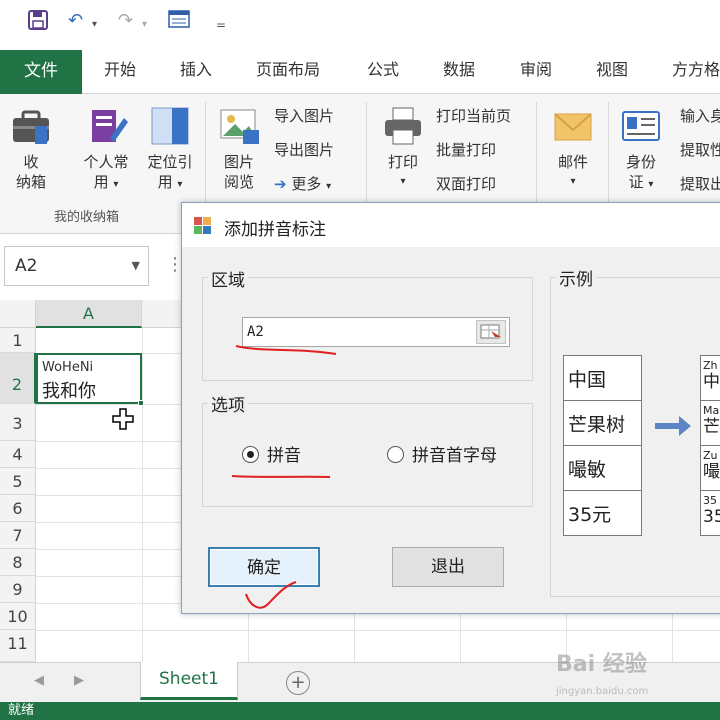  Describe the element at coordinates (18, 378) in the screenshot. I see `row-header-2: 2` at that location.